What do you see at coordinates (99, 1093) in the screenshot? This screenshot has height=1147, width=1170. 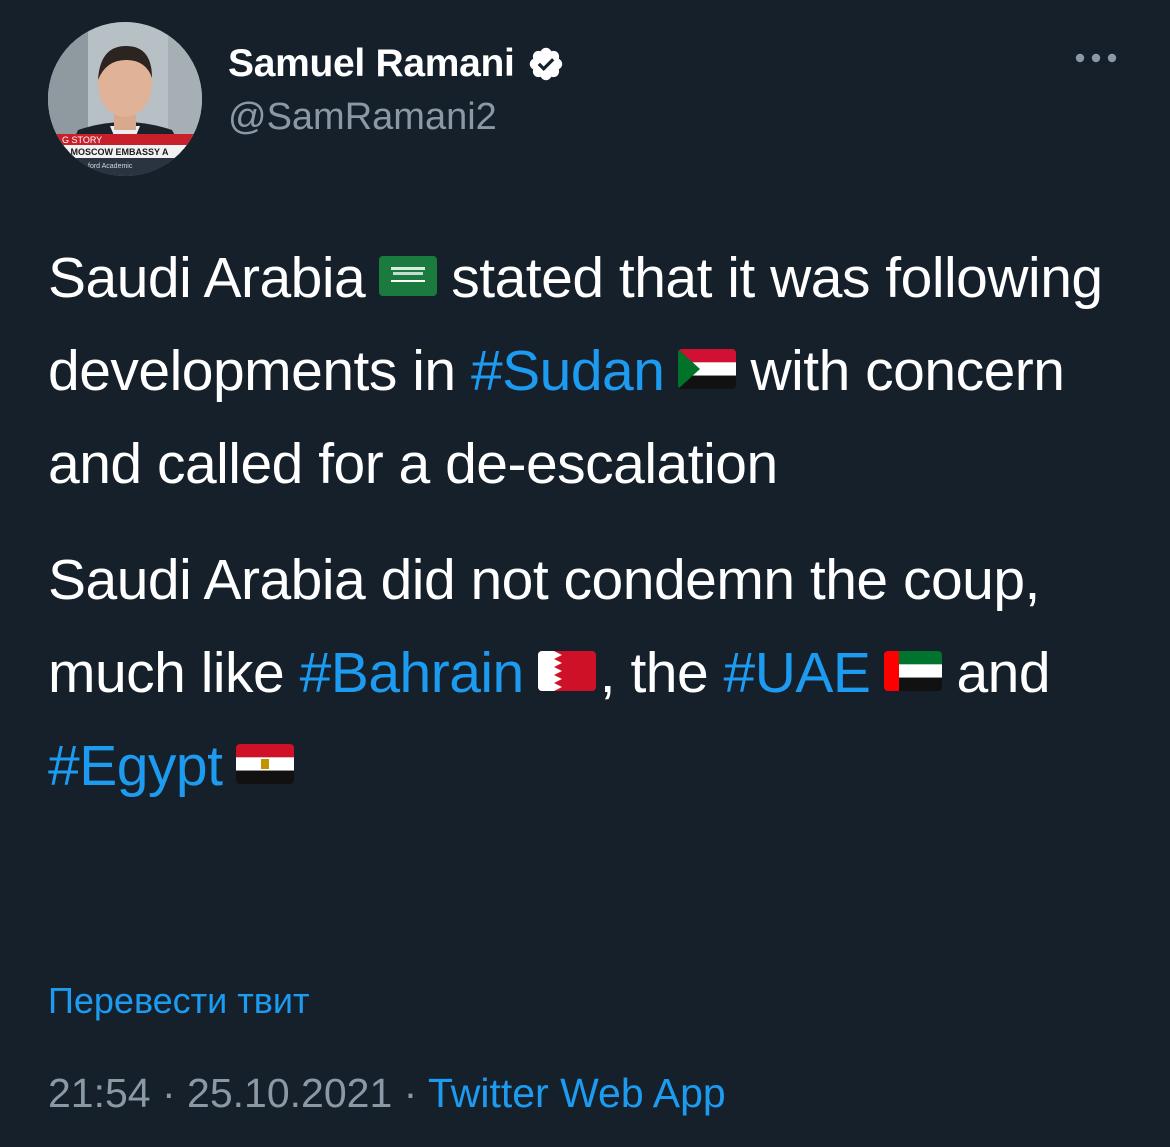 I see `tweet-time: 21:54` at bounding box center [99, 1093].